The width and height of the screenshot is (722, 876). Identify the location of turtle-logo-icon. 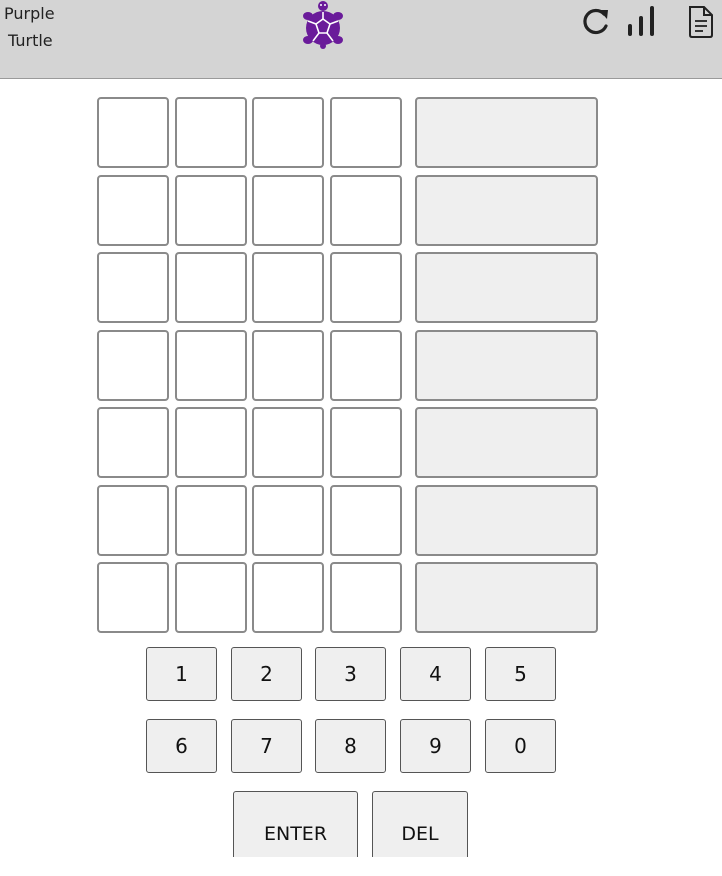
(323, 25).